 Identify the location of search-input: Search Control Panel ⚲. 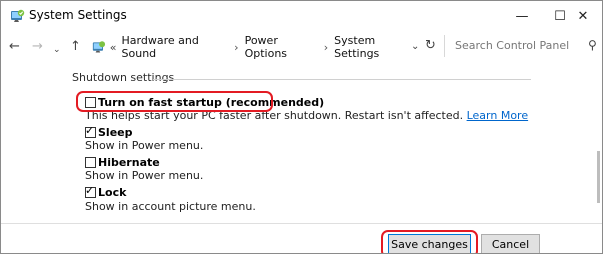
(523, 46).